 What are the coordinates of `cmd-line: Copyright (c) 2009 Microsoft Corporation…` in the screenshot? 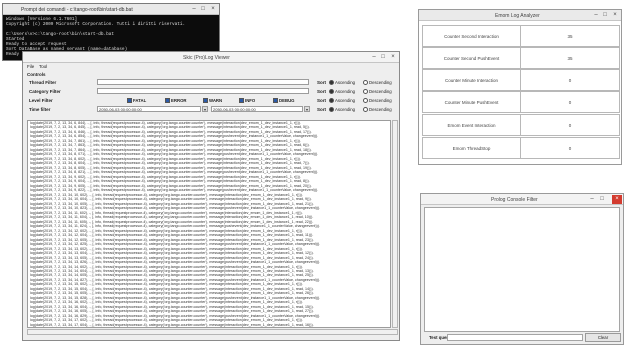 It's located at (96, 24).